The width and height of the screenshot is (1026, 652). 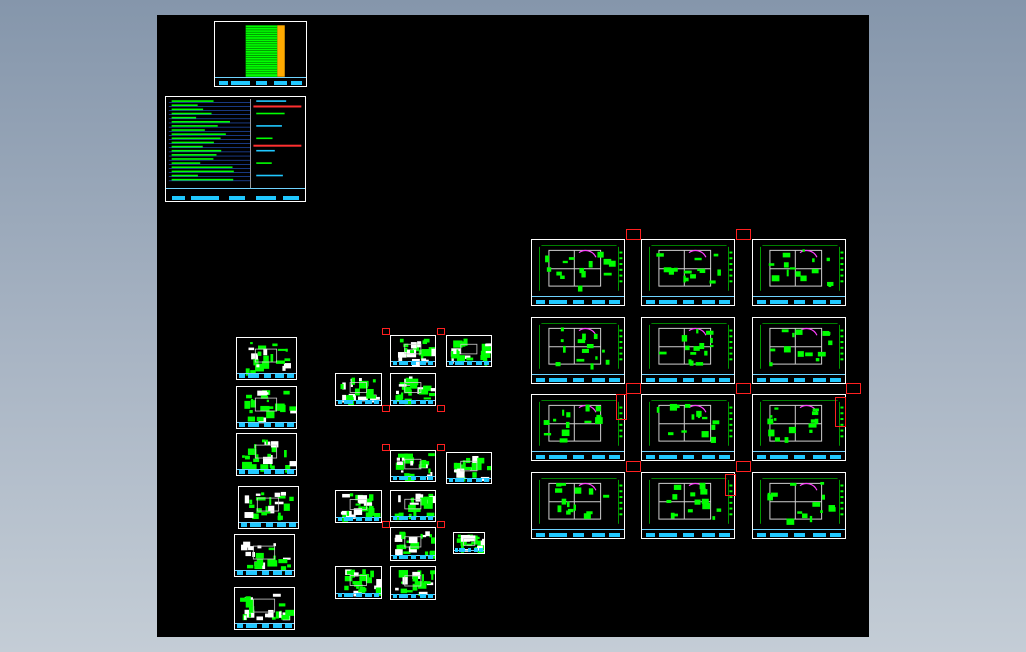 What do you see at coordinates (799, 350) in the screenshot?
I see `floor-plan-sheet-r2-c3` at bounding box center [799, 350].